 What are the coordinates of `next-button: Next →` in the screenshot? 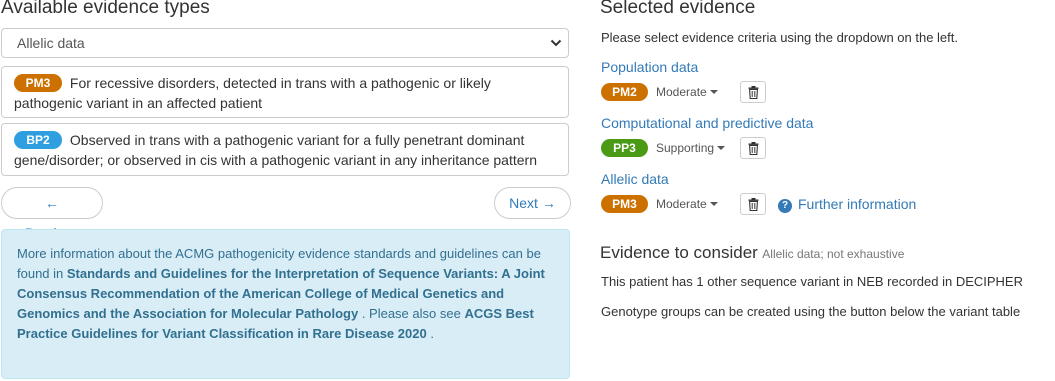 It's located at (532, 203).